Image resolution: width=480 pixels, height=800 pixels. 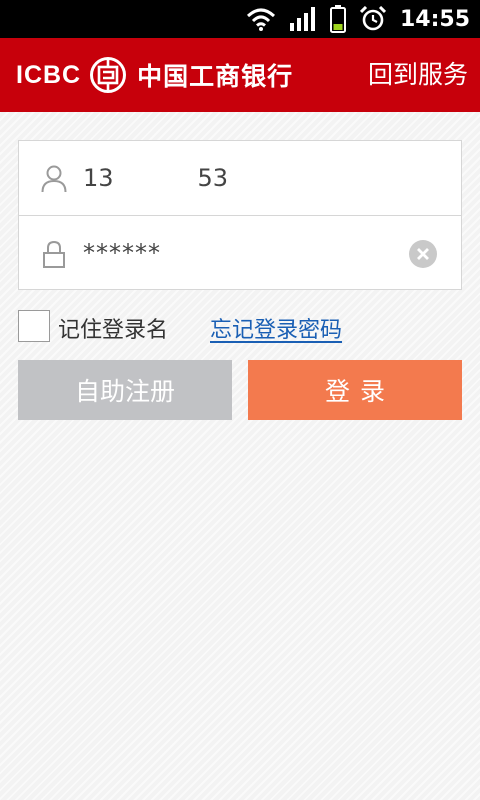 What do you see at coordinates (54, 254) in the screenshot?
I see `lock-icon` at bounding box center [54, 254].